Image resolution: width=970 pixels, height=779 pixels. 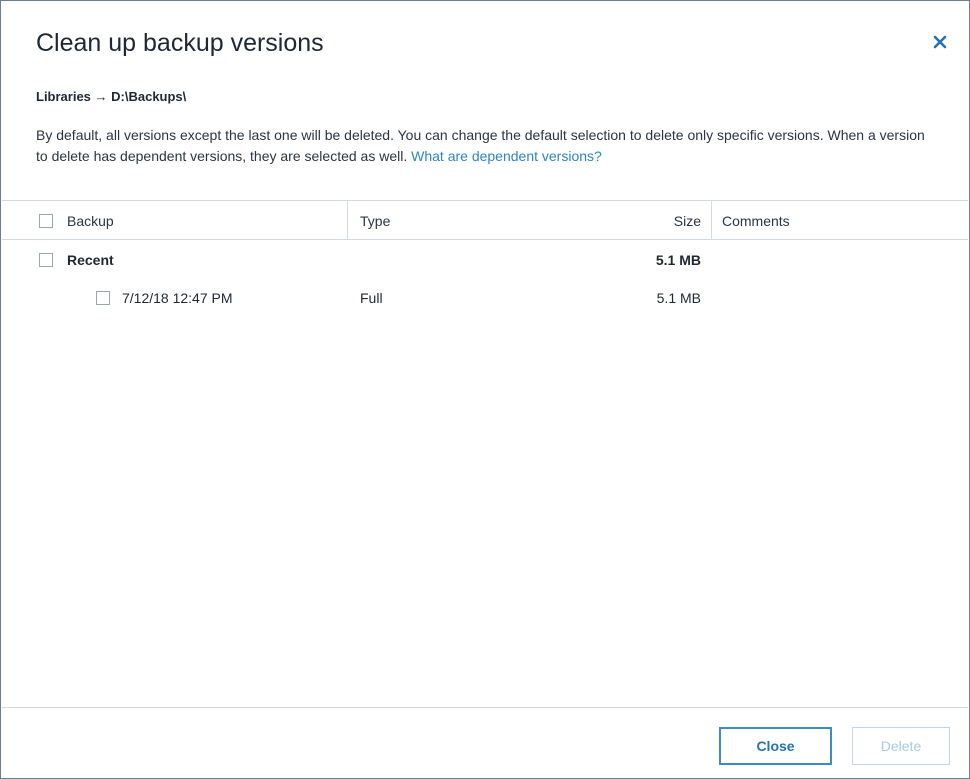 I want to click on column-divider-comments, so click(x=711, y=220).